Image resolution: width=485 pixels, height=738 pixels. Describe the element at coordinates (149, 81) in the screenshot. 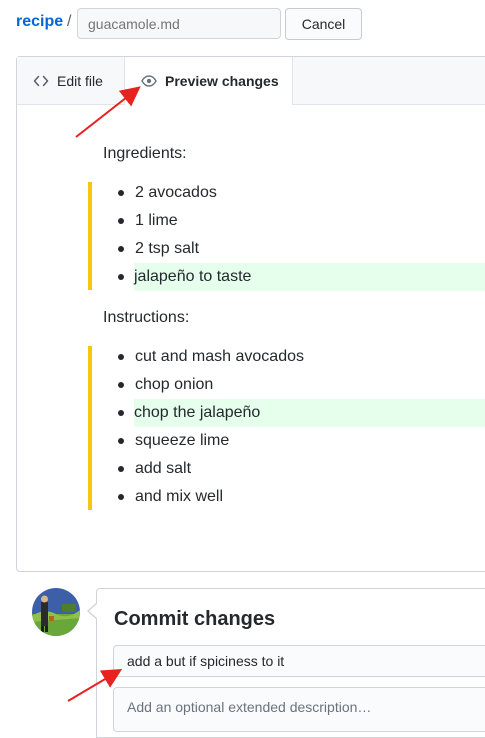

I see `eye-icon` at that location.